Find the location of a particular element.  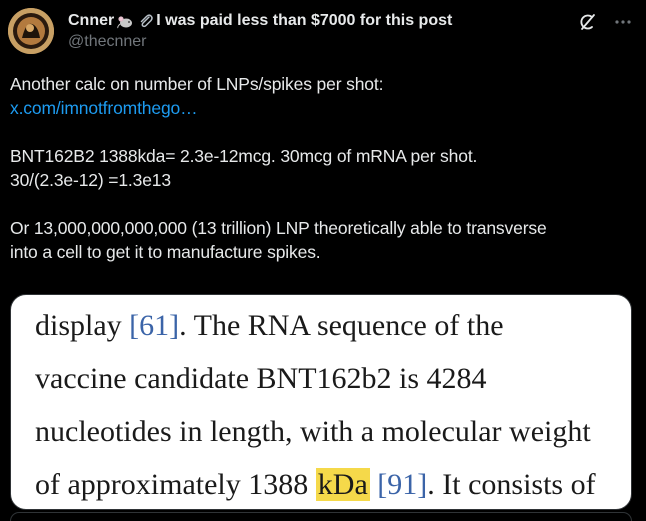

excerpt-text: display is located at coordinates (82, 325).